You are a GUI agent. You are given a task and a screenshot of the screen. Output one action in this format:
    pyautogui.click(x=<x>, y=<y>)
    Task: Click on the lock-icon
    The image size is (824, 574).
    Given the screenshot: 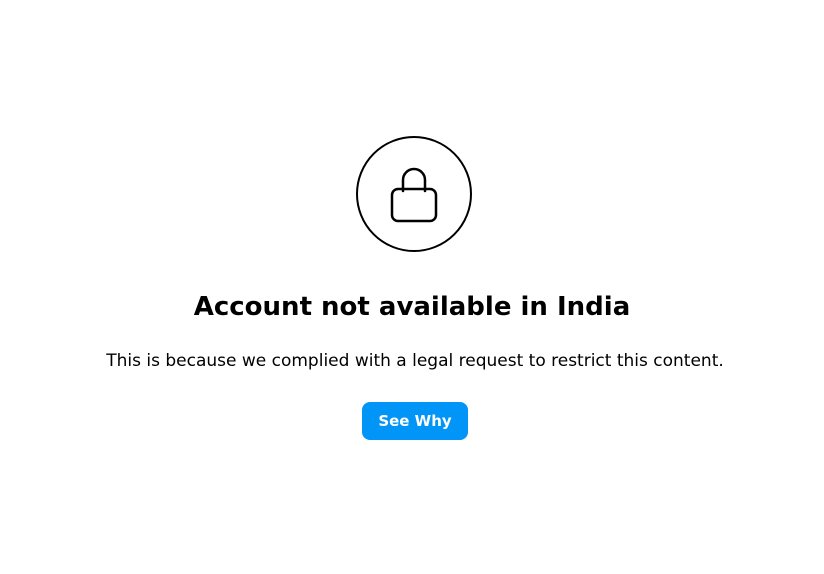 What is the action you would take?
    pyautogui.click(x=414, y=195)
    